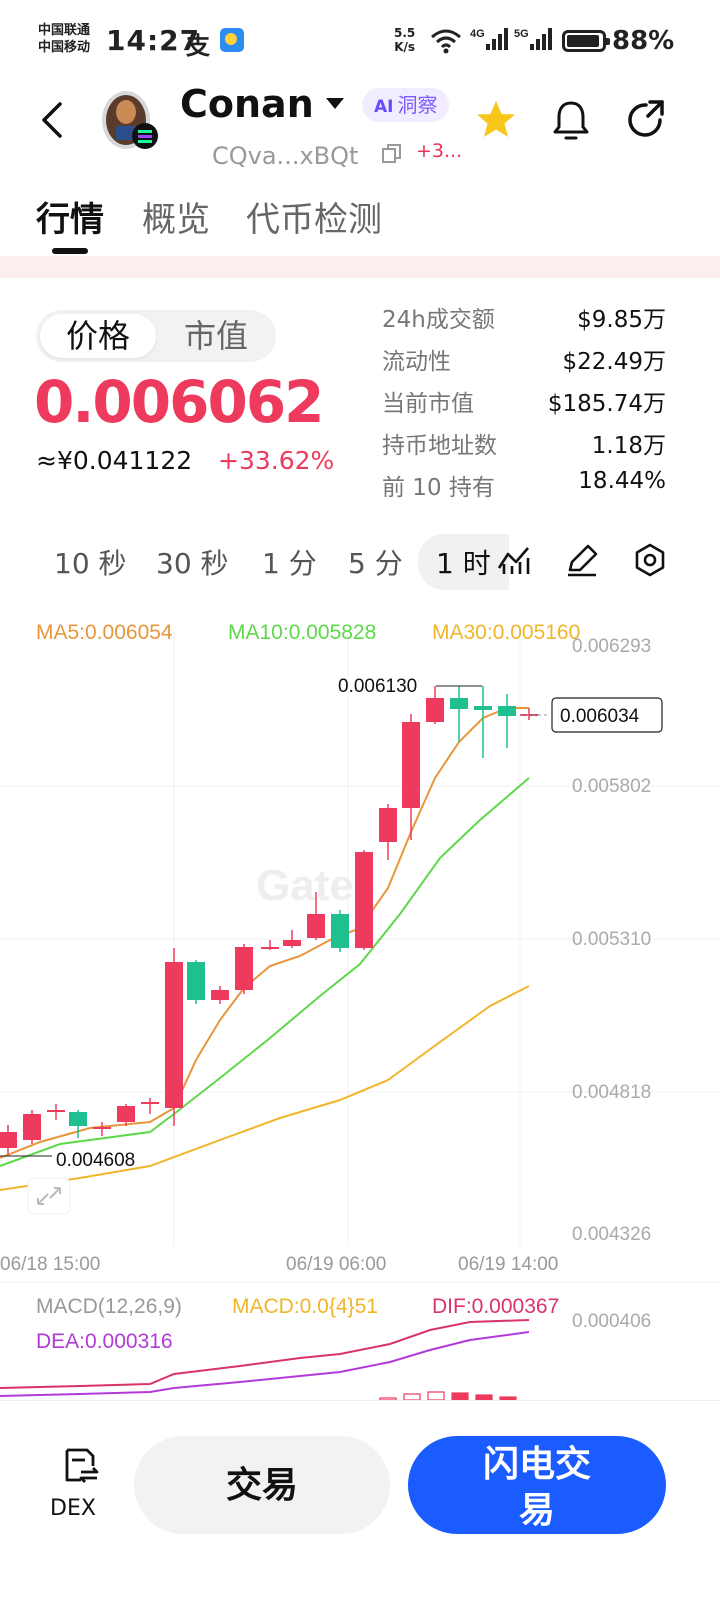 The width and height of the screenshot is (720, 1610). What do you see at coordinates (305, 1306) in the screenshot?
I see `macd-value: MACD:0.0{4}51` at bounding box center [305, 1306].